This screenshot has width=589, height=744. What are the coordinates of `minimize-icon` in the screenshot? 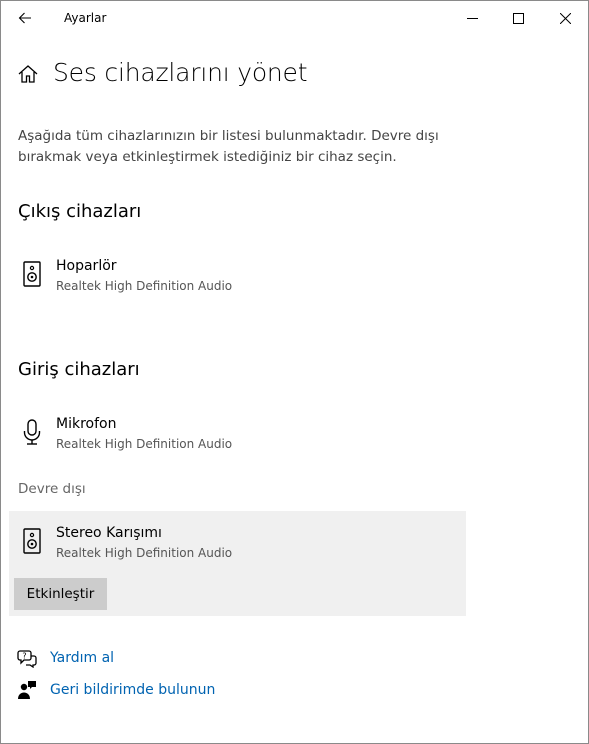 It's located at (472, 18).